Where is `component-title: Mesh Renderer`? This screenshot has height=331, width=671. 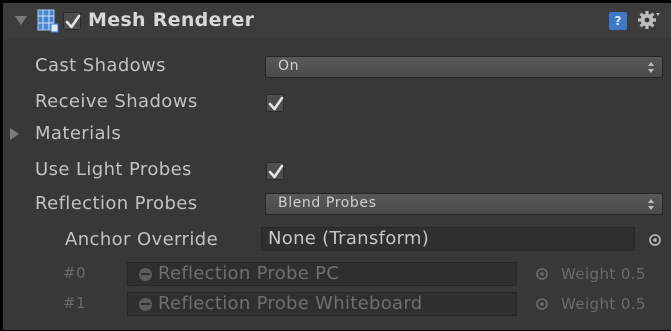 component-title: Mesh Renderer is located at coordinates (171, 20).